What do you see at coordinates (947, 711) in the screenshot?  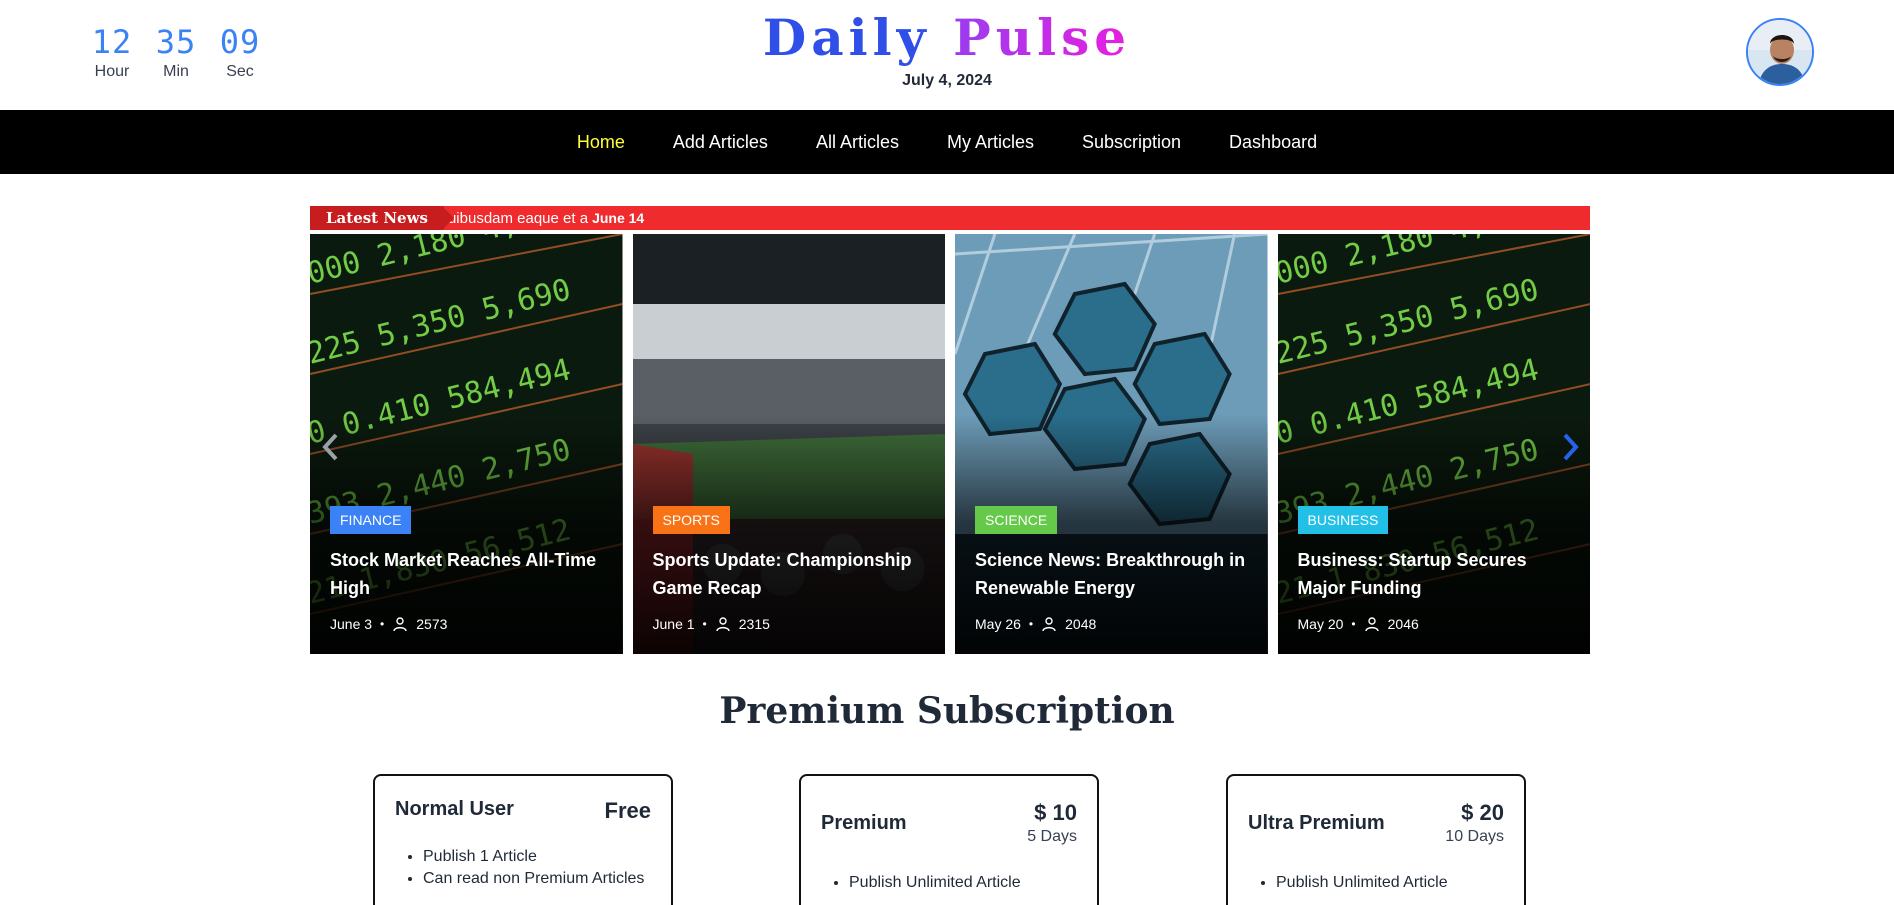 I see `subscription-heading: Premium Subscription` at bounding box center [947, 711].